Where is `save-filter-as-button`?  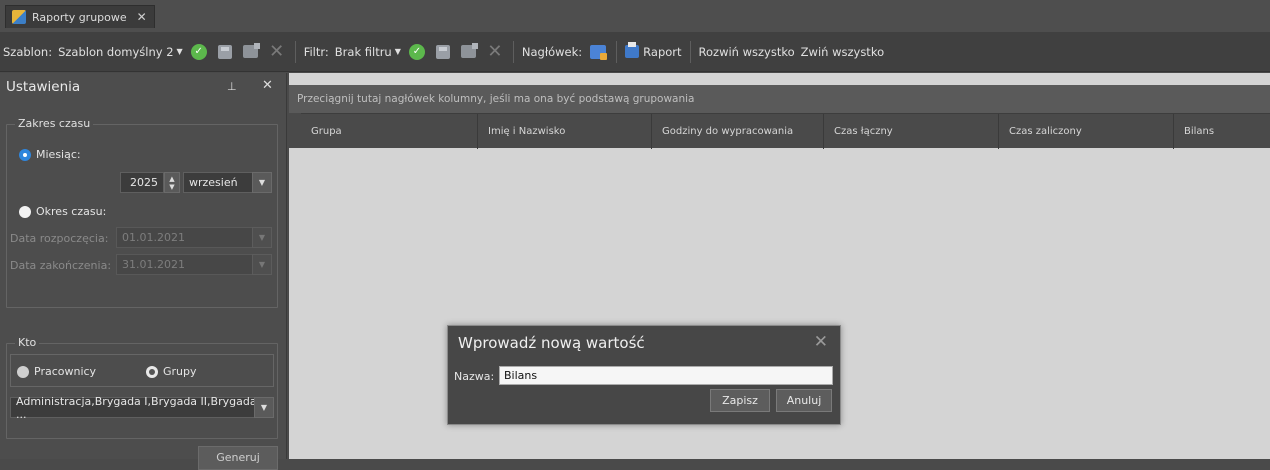 save-filter-as-button is located at coordinates (469, 52).